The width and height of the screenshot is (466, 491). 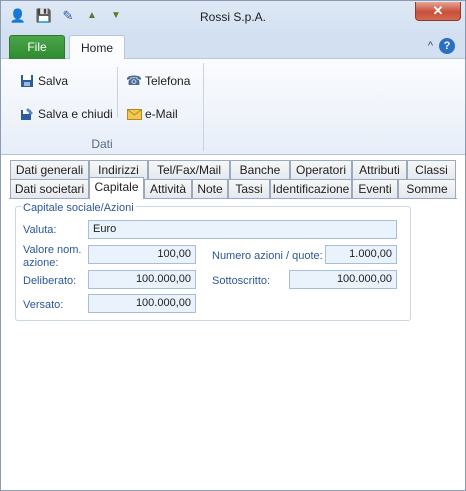 What do you see at coordinates (438, 11) in the screenshot?
I see `close-button: ✕` at bounding box center [438, 11].